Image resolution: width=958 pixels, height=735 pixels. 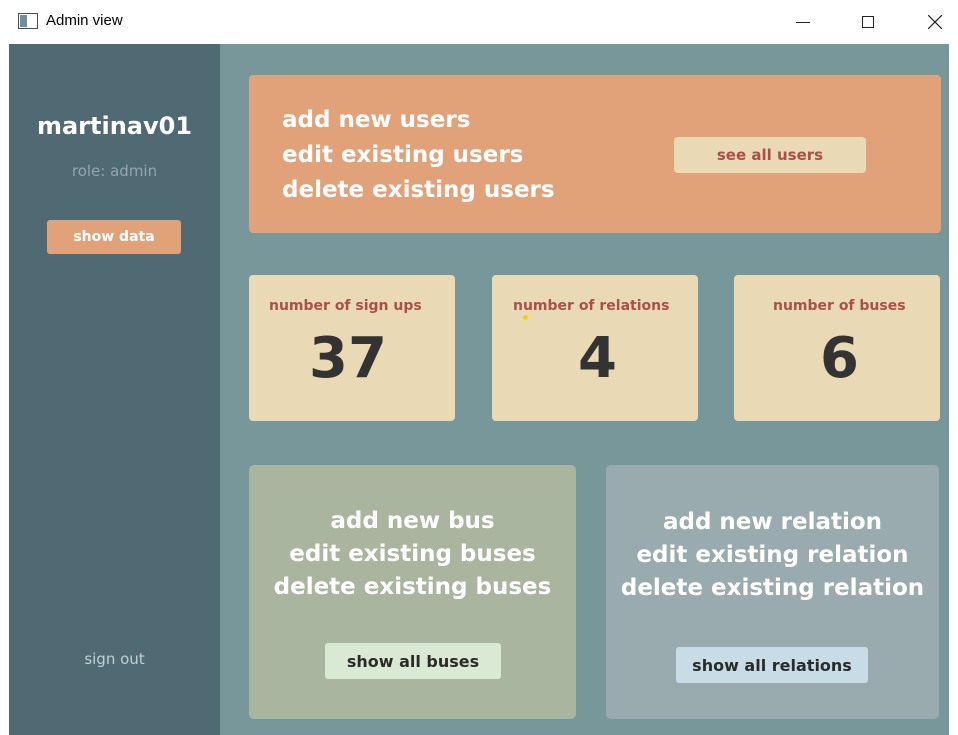 What do you see at coordinates (591, 306) in the screenshot?
I see `stat-label: number of relations` at bounding box center [591, 306].